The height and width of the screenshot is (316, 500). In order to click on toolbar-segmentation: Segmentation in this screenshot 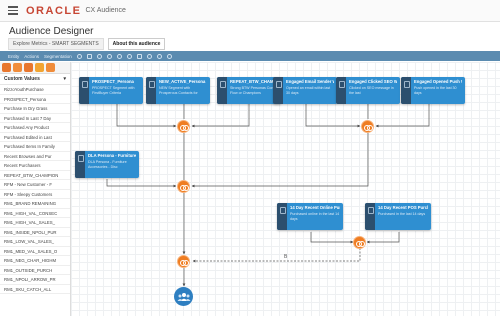, I will do `click(58, 56)`.